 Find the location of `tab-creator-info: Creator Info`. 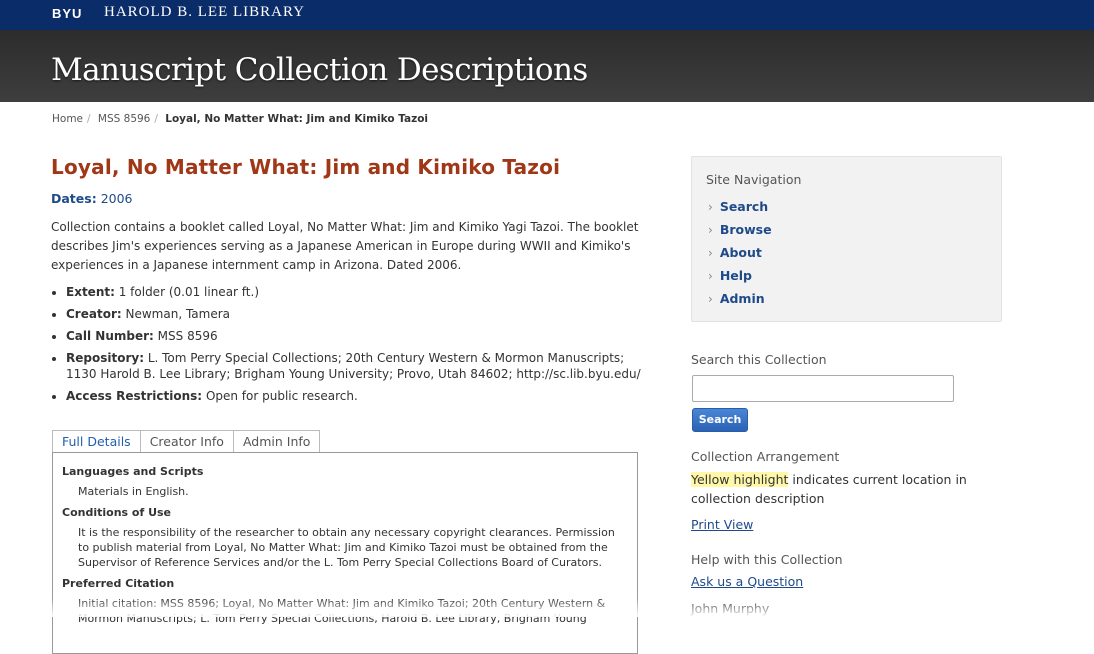

tab-creator-info: Creator Info is located at coordinates (186, 441).